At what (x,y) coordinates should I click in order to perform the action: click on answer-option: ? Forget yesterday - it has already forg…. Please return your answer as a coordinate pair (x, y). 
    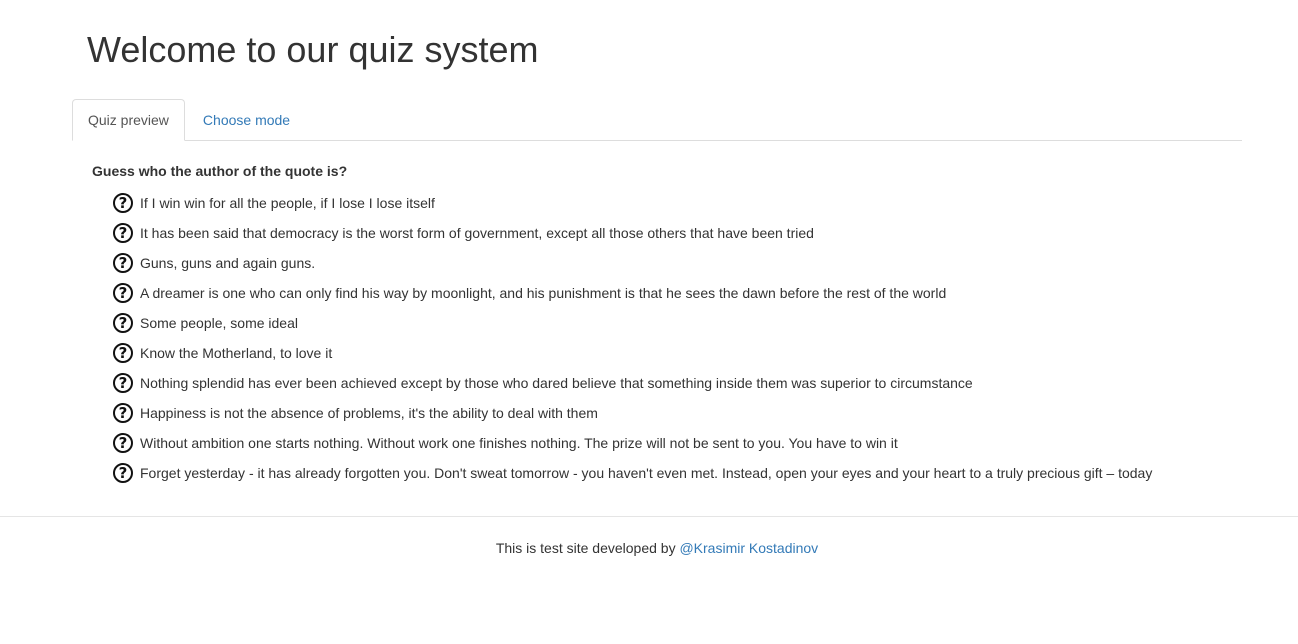
    Looking at the image, I should click on (632, 473).